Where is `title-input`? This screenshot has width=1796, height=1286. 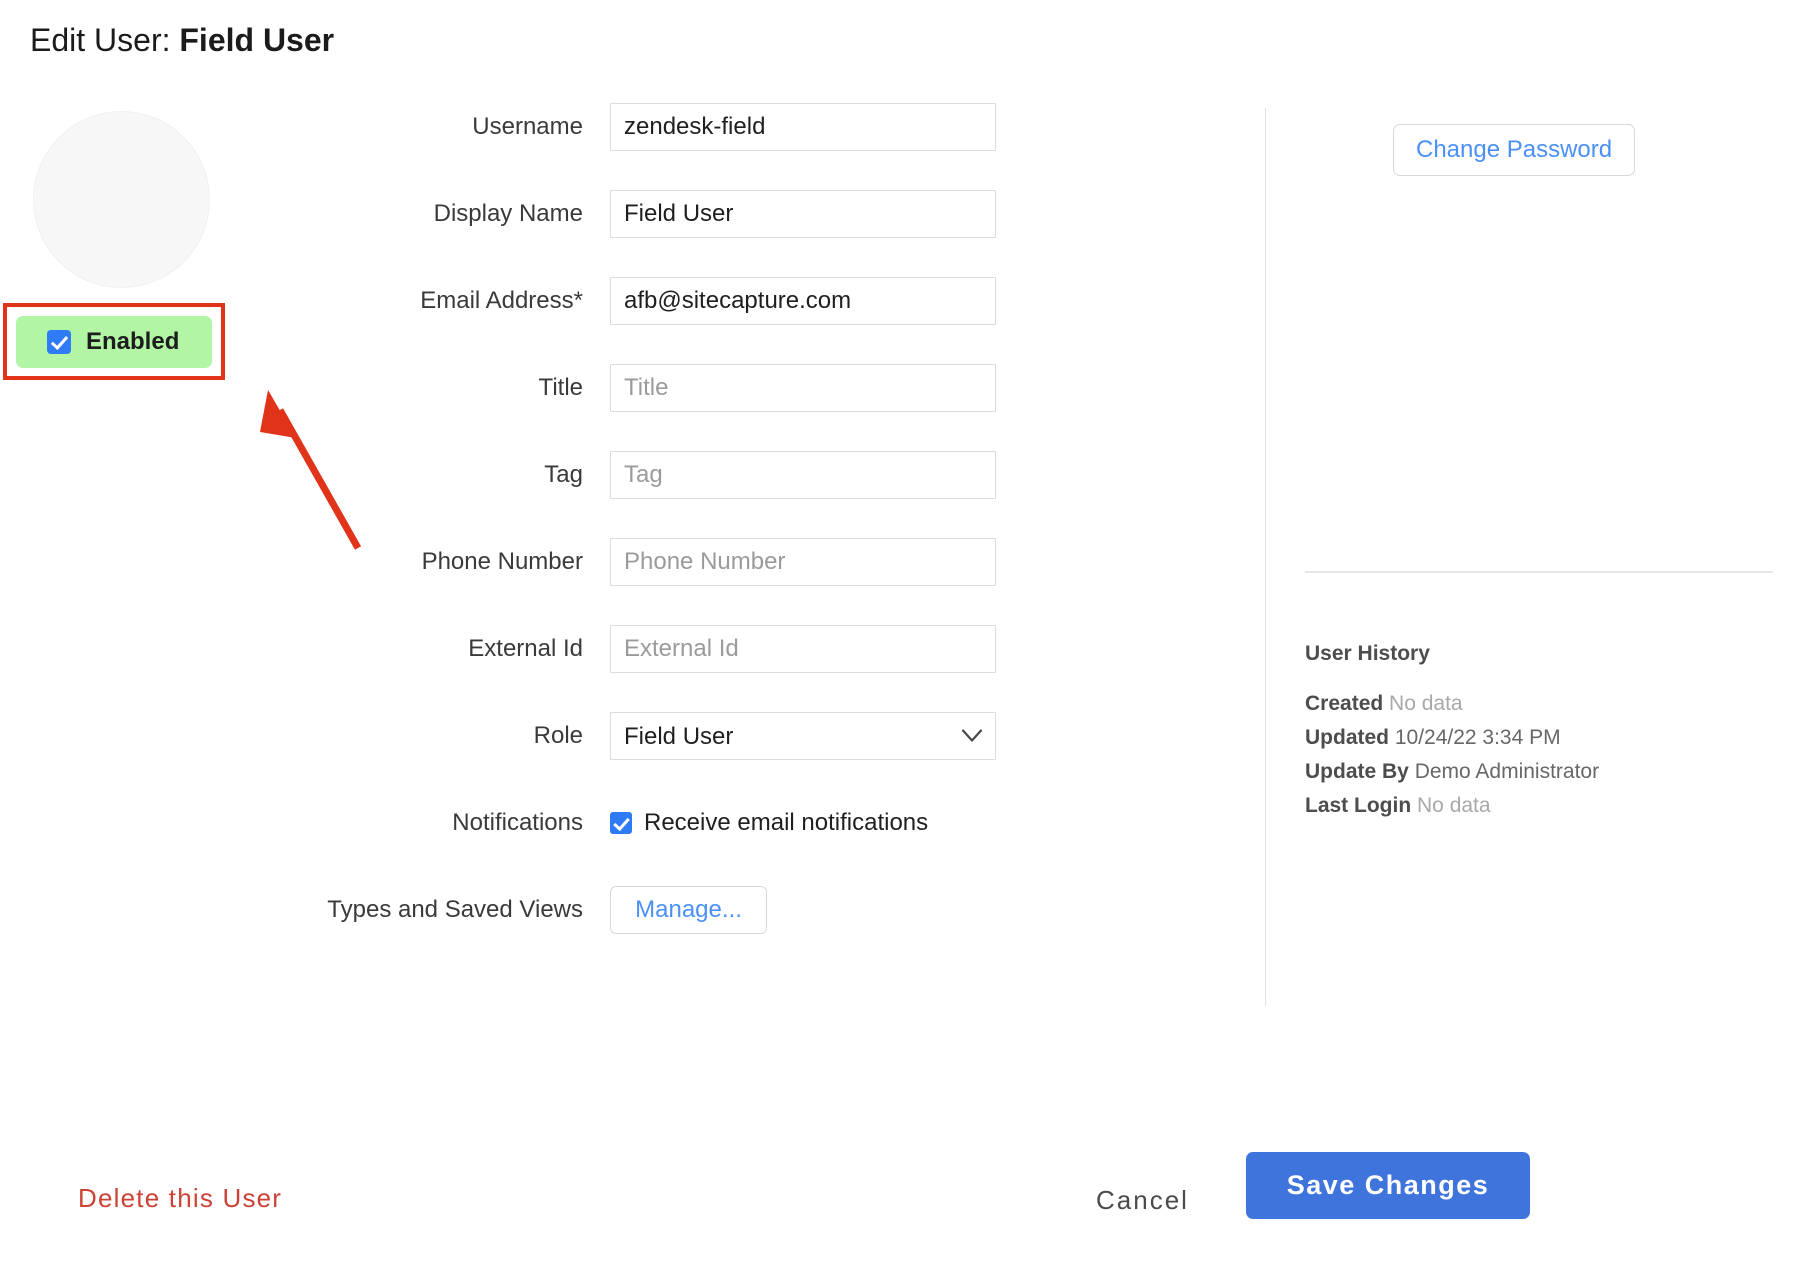 title-input is located at coordinates (803, 388).